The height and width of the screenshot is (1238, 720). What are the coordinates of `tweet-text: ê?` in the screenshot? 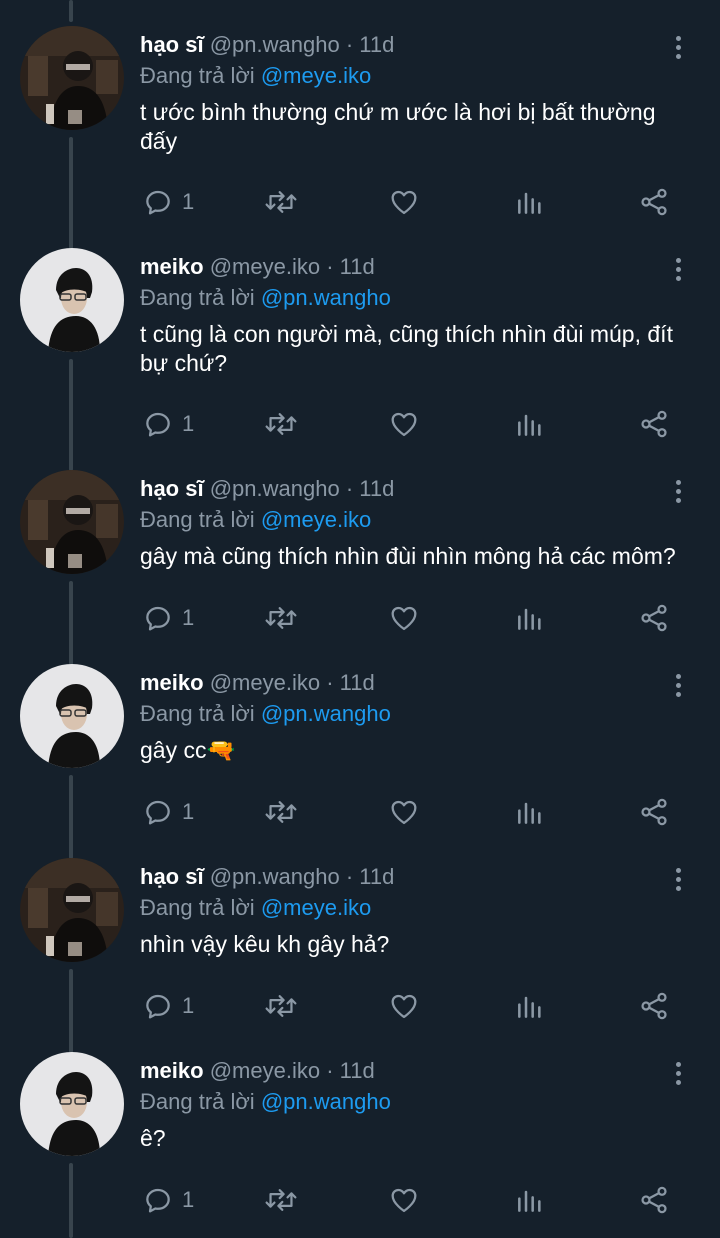 It's located at (153, 1138).